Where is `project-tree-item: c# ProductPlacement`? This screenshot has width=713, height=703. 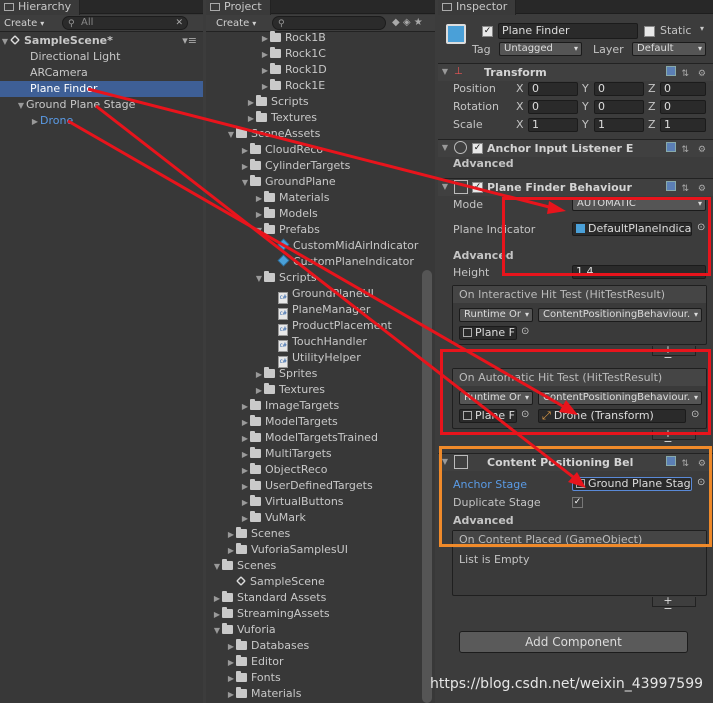
project-tree-item: c# ProductPlacement is located at coordinates (330, 327).